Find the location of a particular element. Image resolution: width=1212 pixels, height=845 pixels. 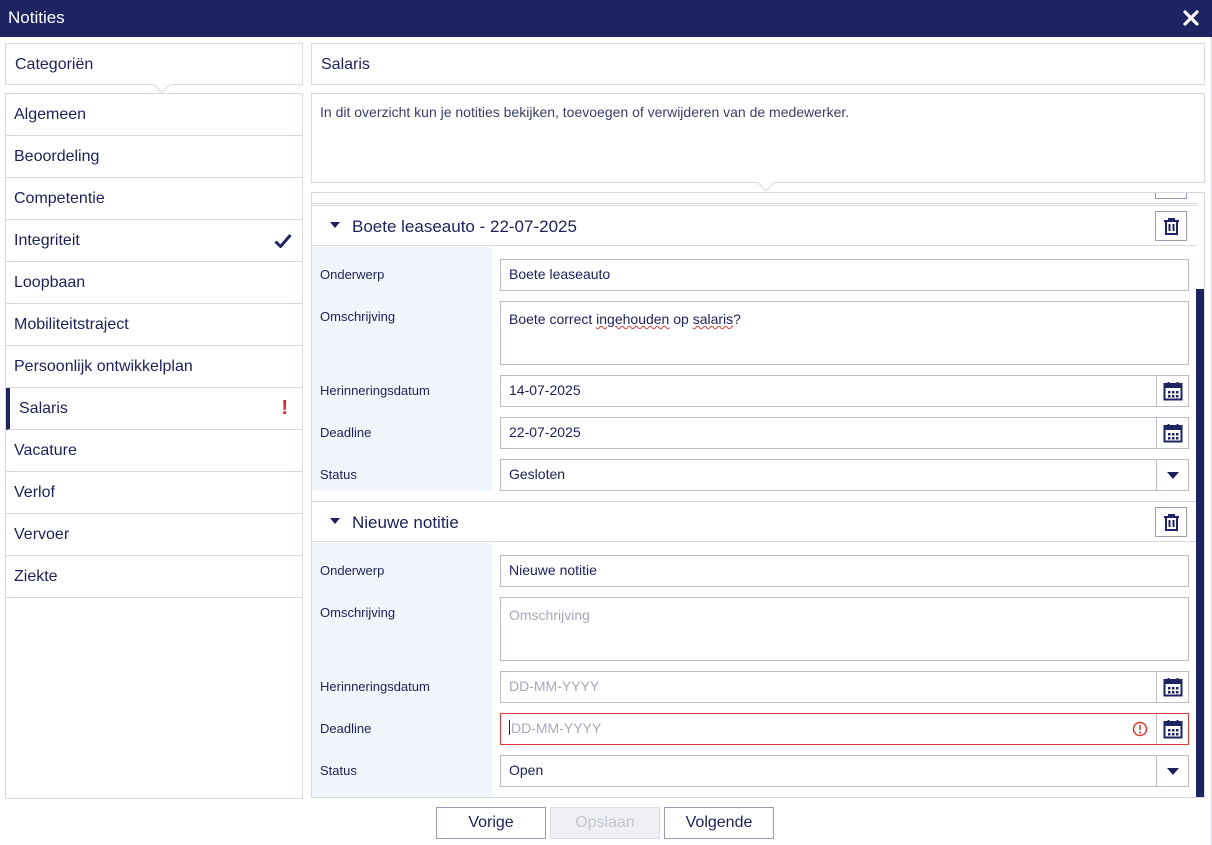

category-item-ziekte: Ziekte is located at coordinates (154, 577).